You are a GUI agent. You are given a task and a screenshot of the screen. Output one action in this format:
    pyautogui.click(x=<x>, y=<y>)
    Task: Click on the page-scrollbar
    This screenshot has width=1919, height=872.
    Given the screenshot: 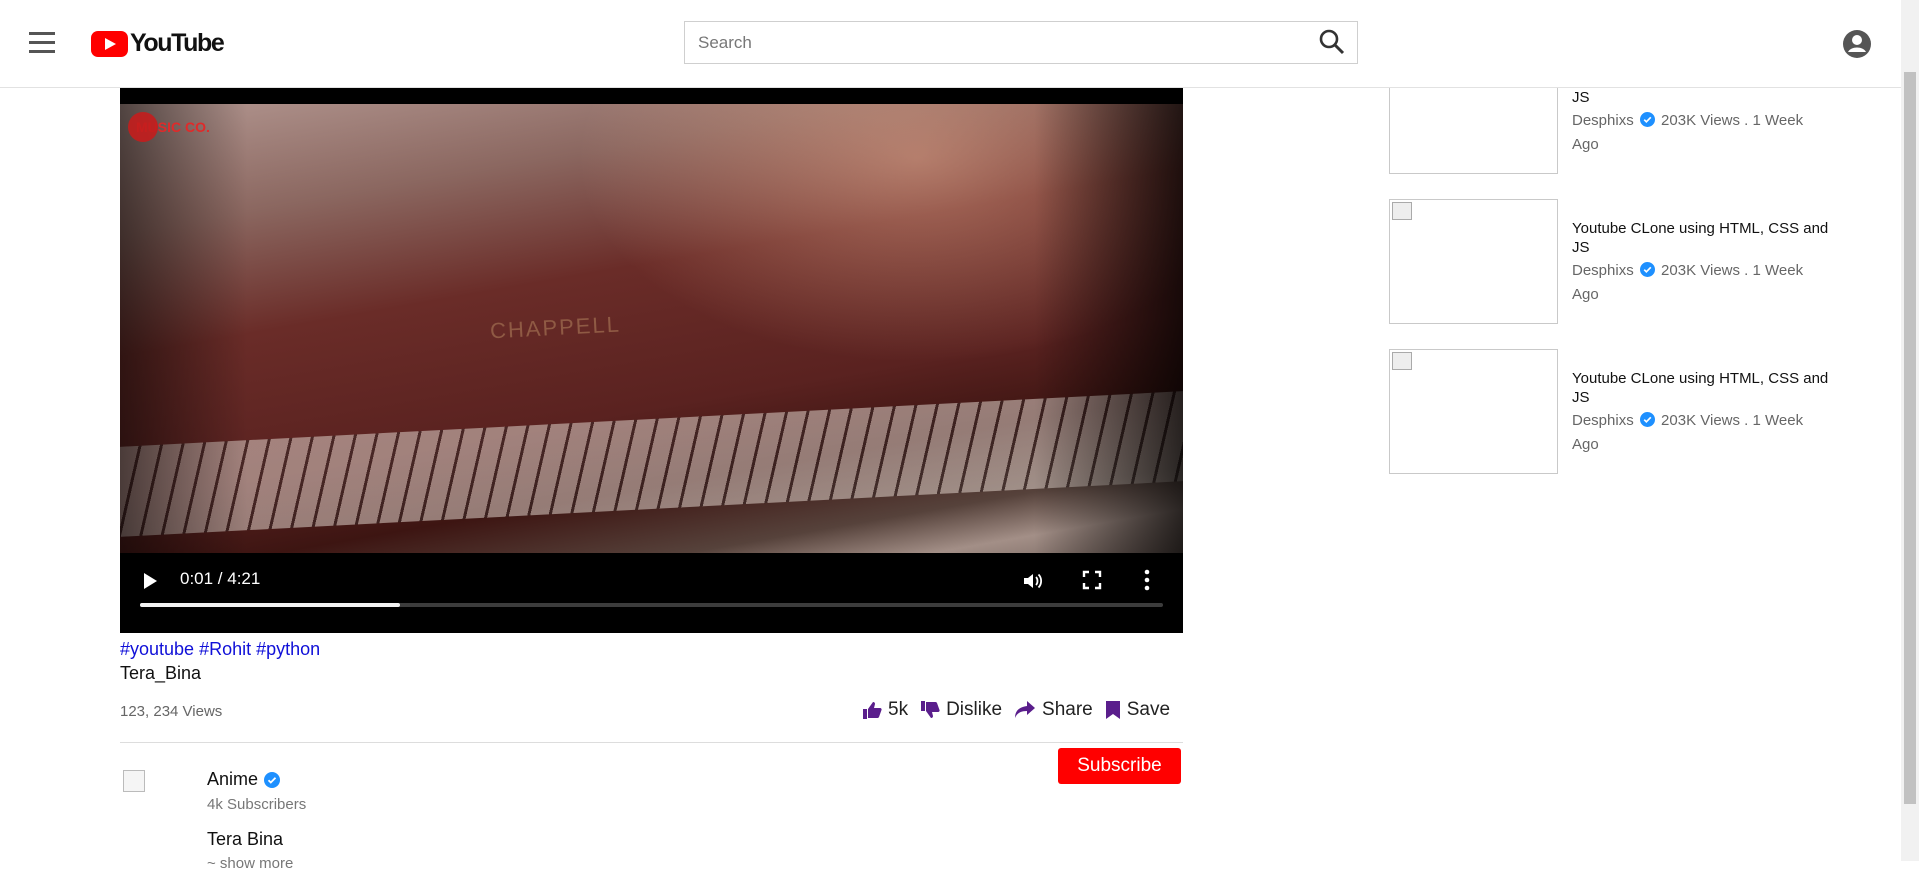 What is the action you would take?
    pyautogui.click(x=1910, y=430)
    